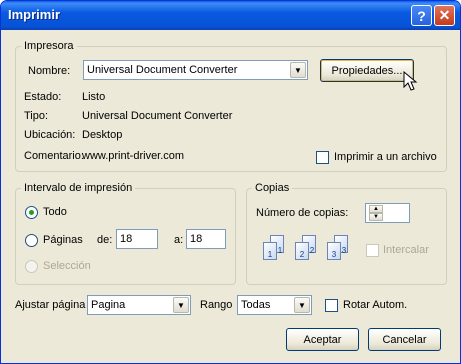 This screenshot has height=364, width=461. Describe the element at coordinates (280, 250) in the screenshot. I see `page-number: 1` at that location.